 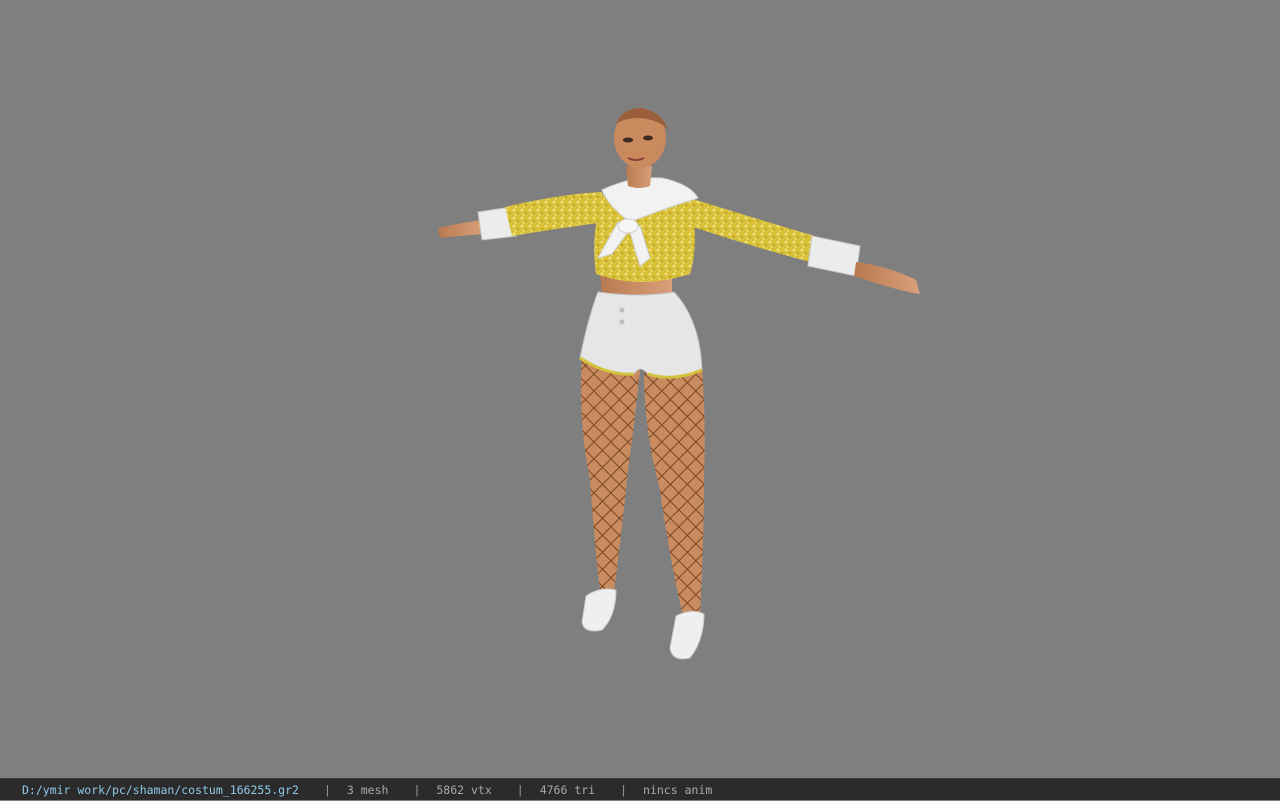 I want to click on shorts, so click(x=641, y=335).